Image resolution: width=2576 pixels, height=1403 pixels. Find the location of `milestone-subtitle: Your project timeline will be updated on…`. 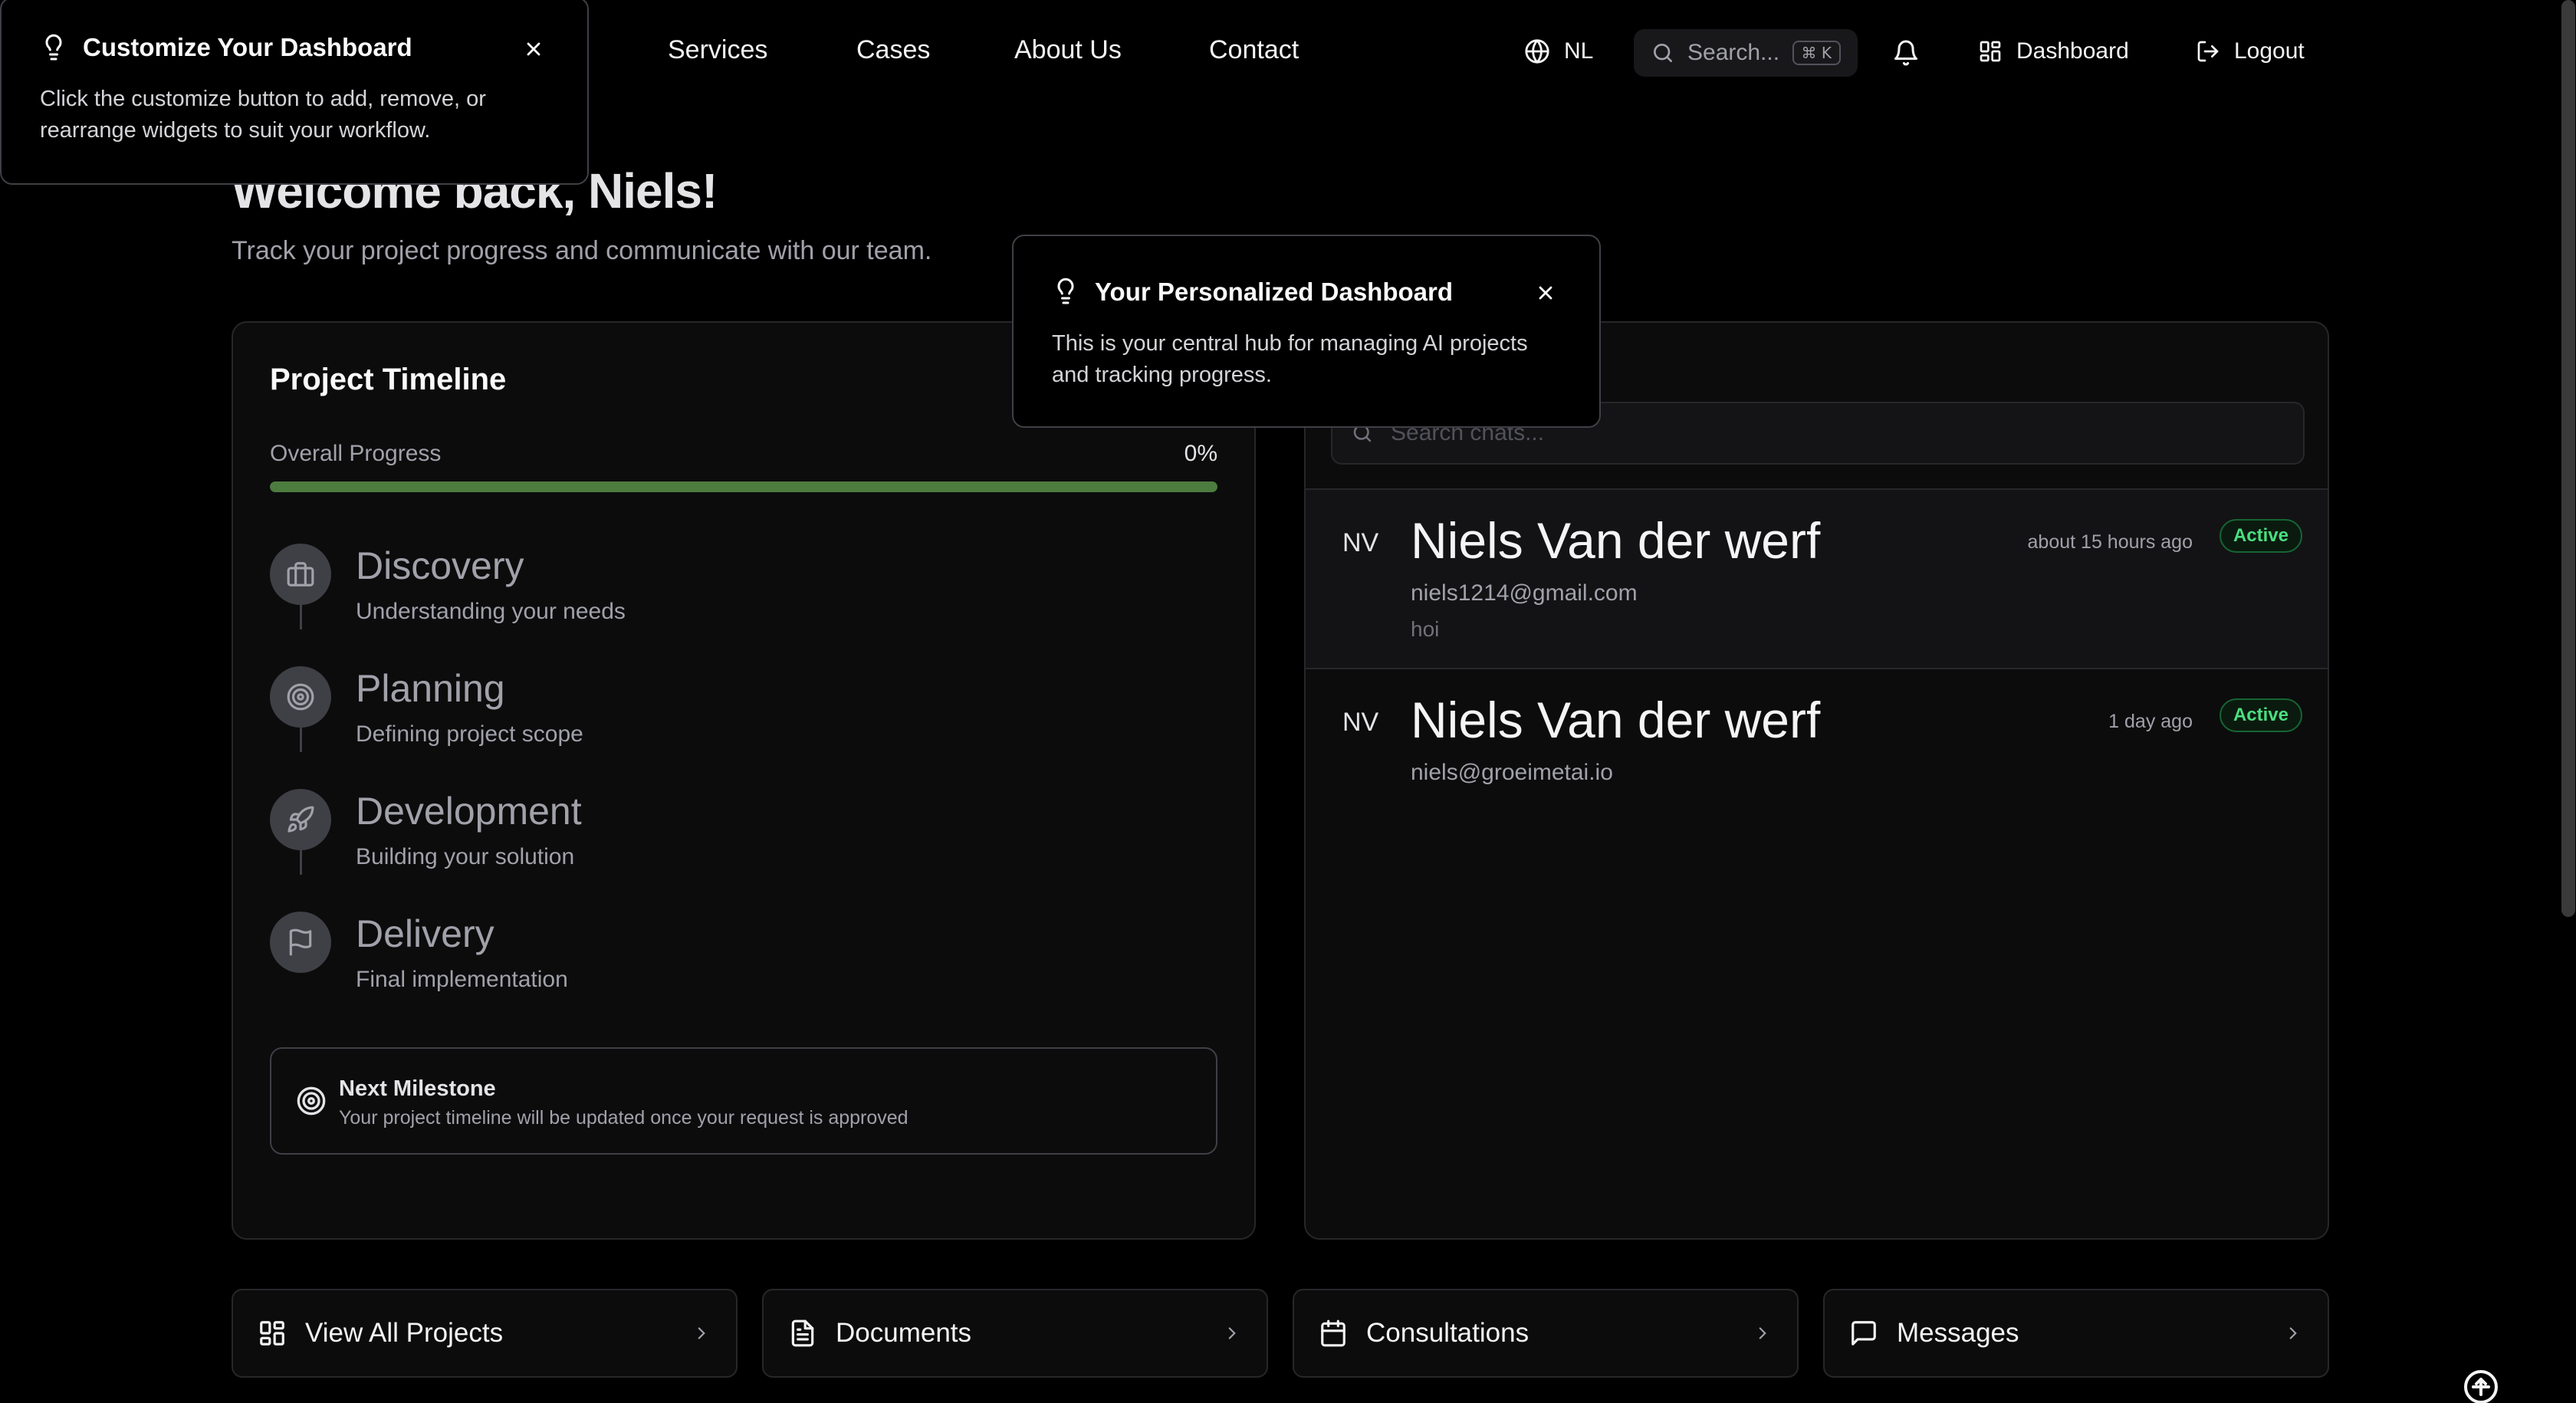

milestone-subtitle: Your project timeline will be updated on… is located at coordinates (624, 1118).